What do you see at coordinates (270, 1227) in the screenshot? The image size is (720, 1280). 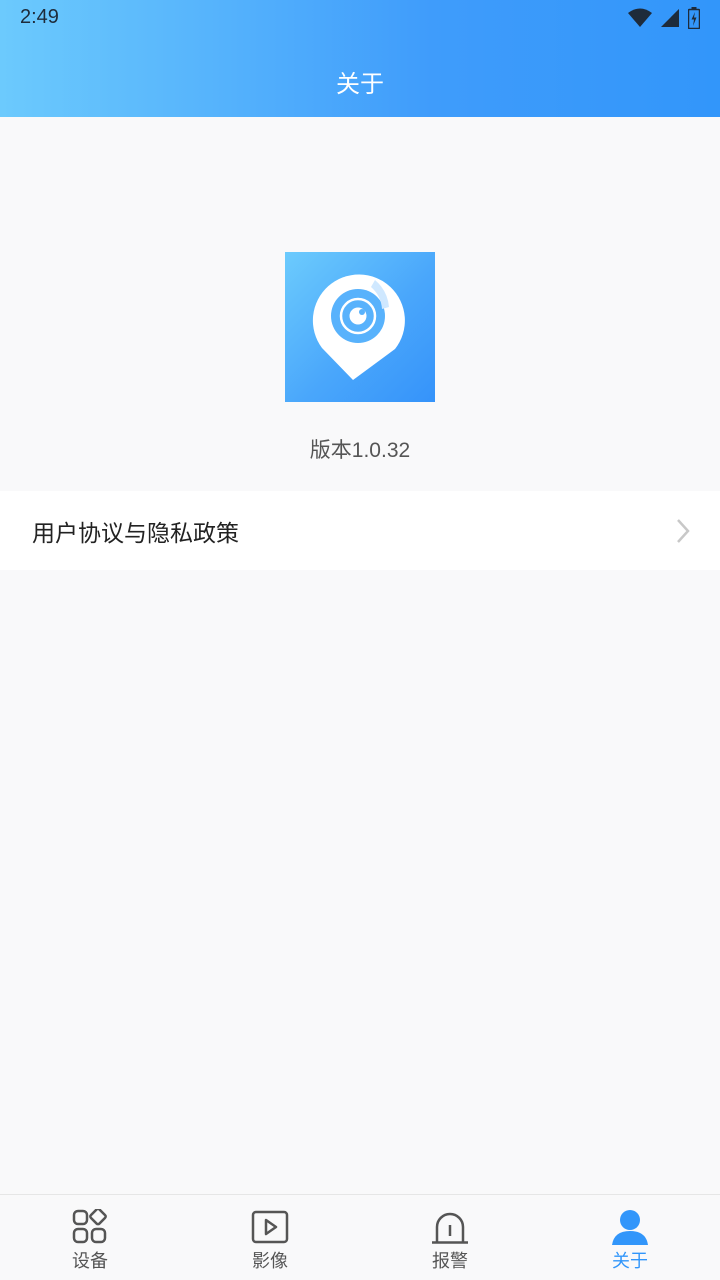 I see `play-icon` at bounding box center [270, 1227].